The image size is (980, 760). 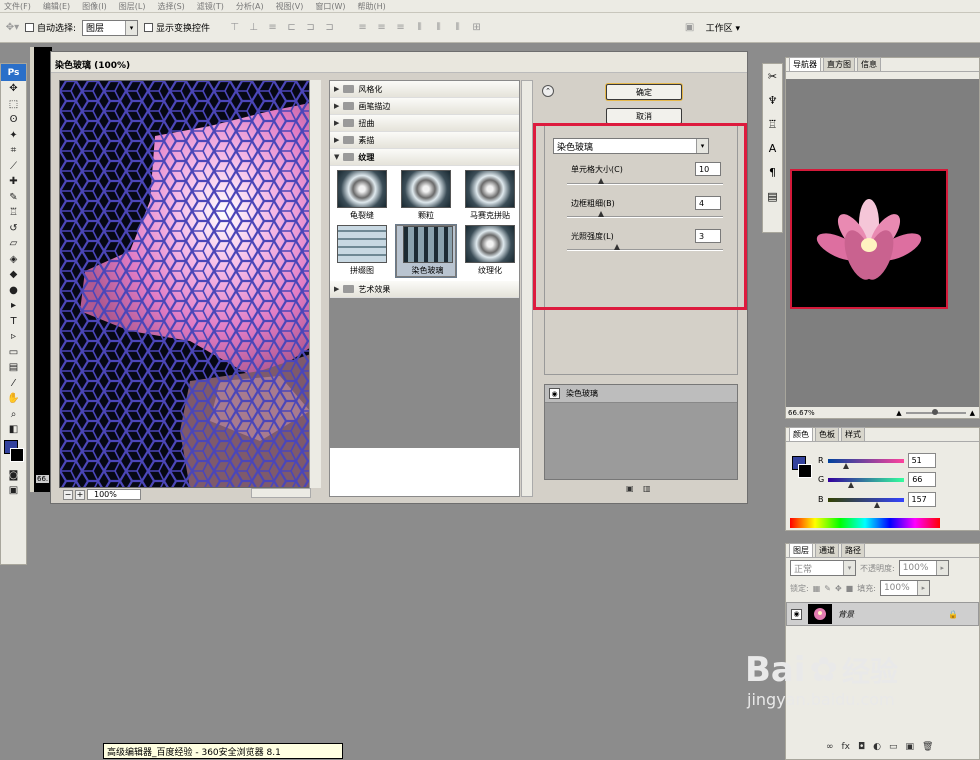 What do you see at coordinates (13, 260) in the screenshot?
I see `paint-bucket-icon: ◈` at bounding box center [13, 260].